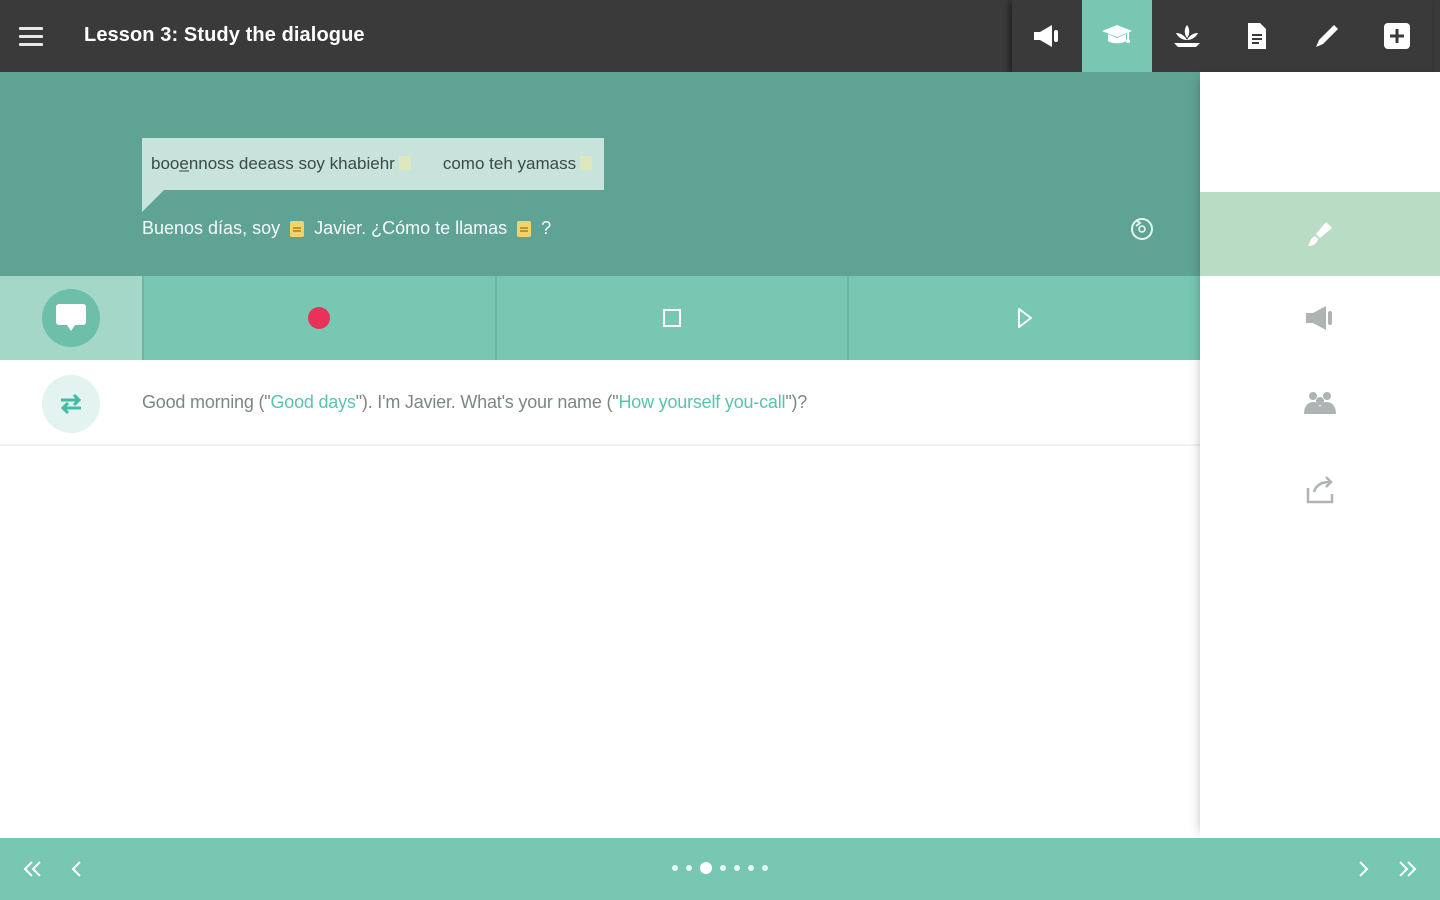  I want to click on people-icon, so click(1320, 403).